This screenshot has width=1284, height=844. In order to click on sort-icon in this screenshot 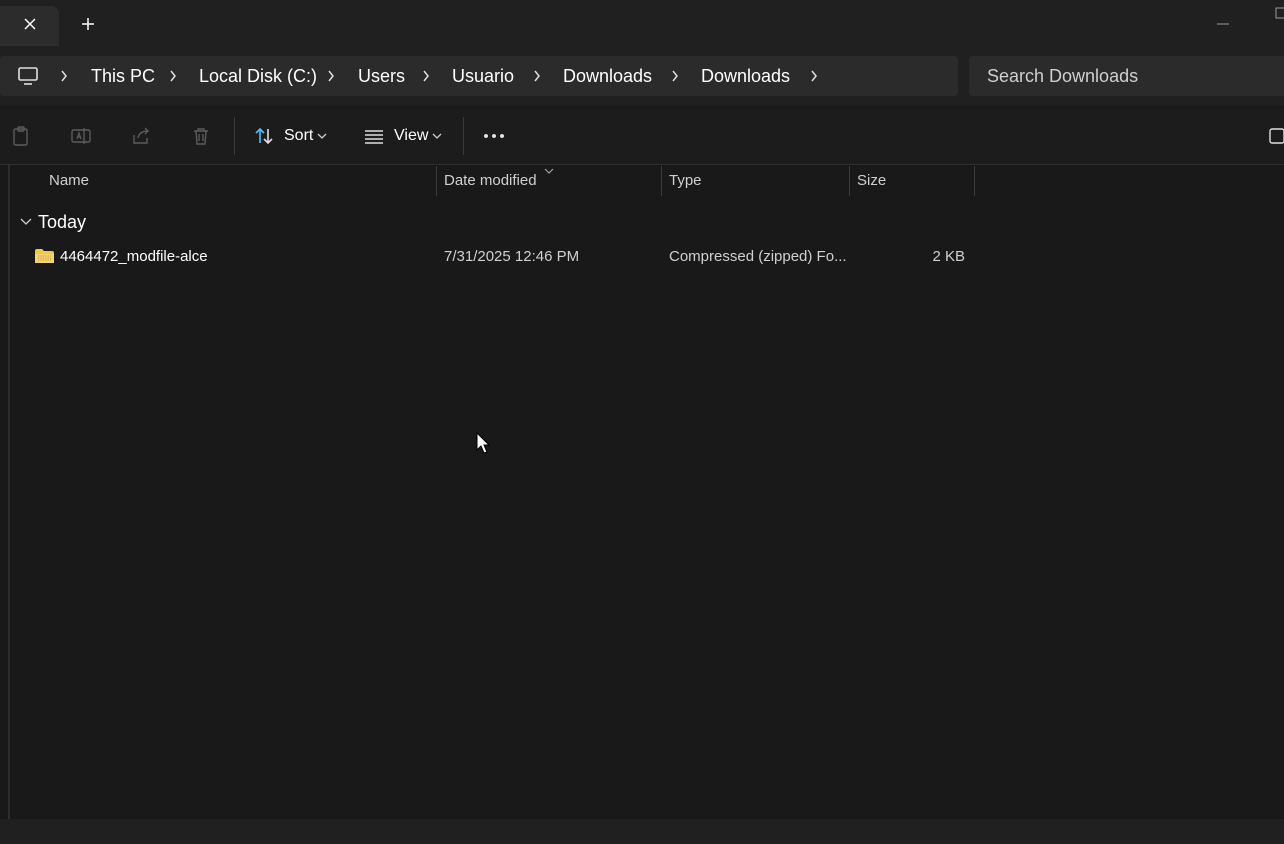, I will do `click(264, 136)`.